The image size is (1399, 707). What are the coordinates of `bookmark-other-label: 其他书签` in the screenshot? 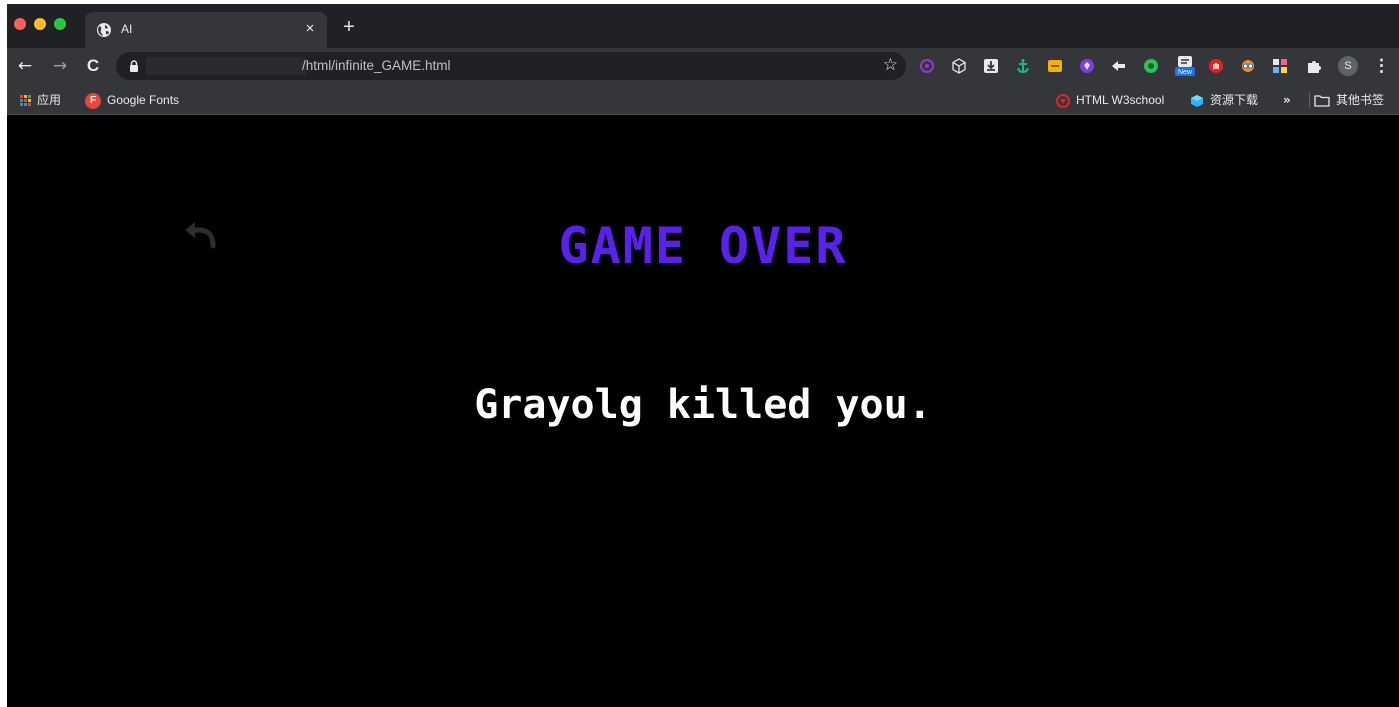 It's located at (1360, 100).